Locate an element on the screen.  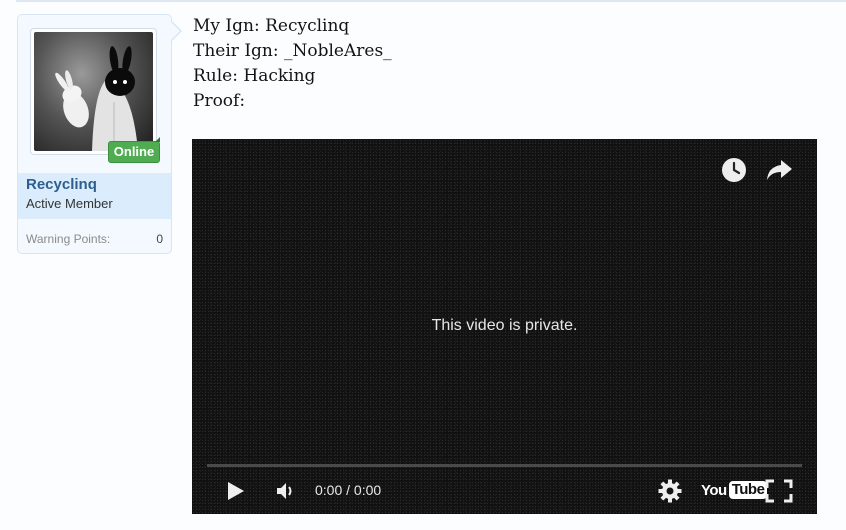
online-status-badge: Online is located at coordinates (134, 150).